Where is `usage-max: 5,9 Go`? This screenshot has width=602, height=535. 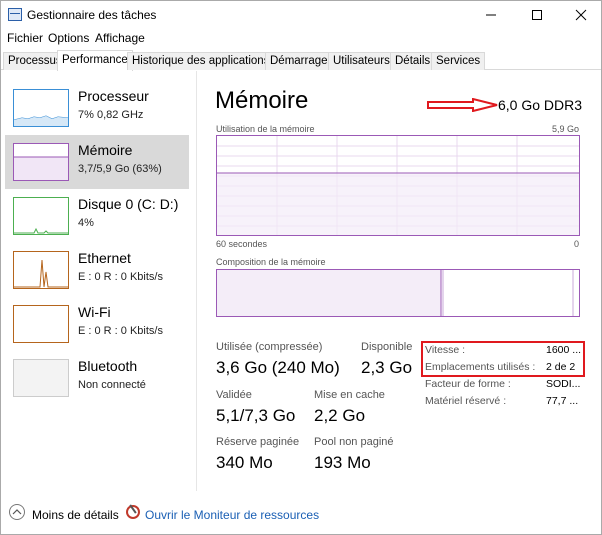 usage-max: 5,9 Go is located at coordinates (566, 129).